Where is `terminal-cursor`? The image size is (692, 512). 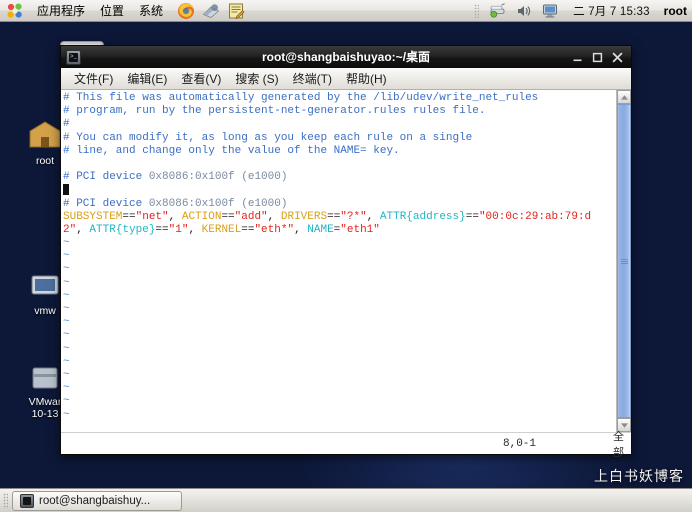 terminal-cursor is located at coordinates (66, 190).